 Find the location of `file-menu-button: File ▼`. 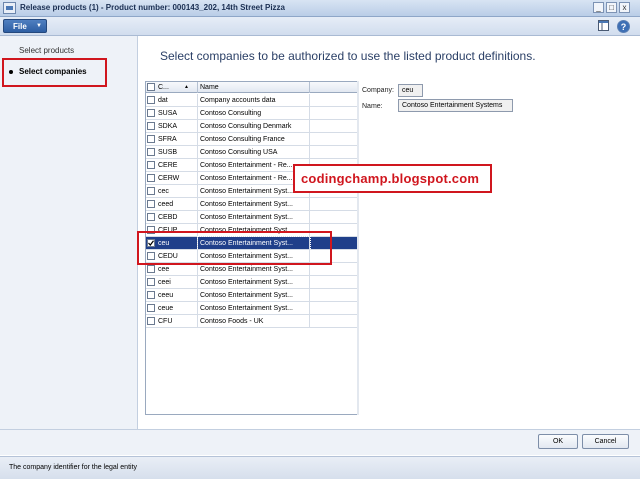

file-menu-button: File ▼ is located at coordinates (25, 26).